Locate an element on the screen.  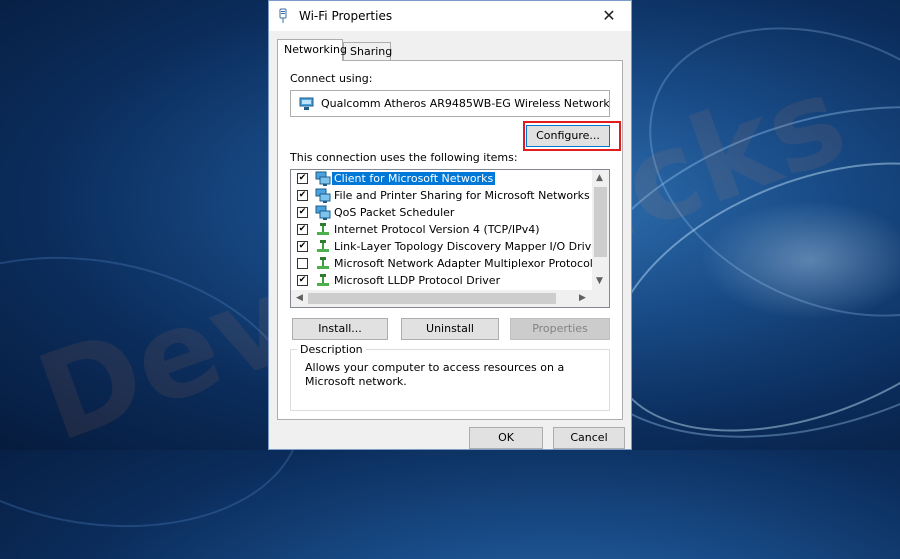
scroll-left-icon: ◀ is located at coordinates (299, 298).